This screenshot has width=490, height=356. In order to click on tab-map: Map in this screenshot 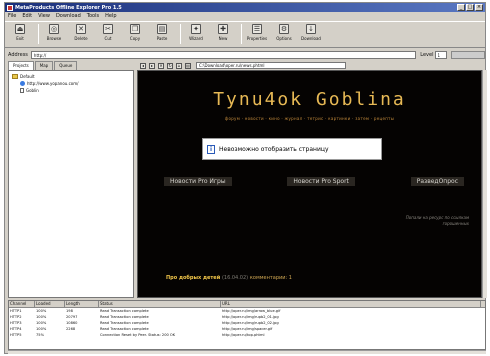, I will do `click(44, 65)`.